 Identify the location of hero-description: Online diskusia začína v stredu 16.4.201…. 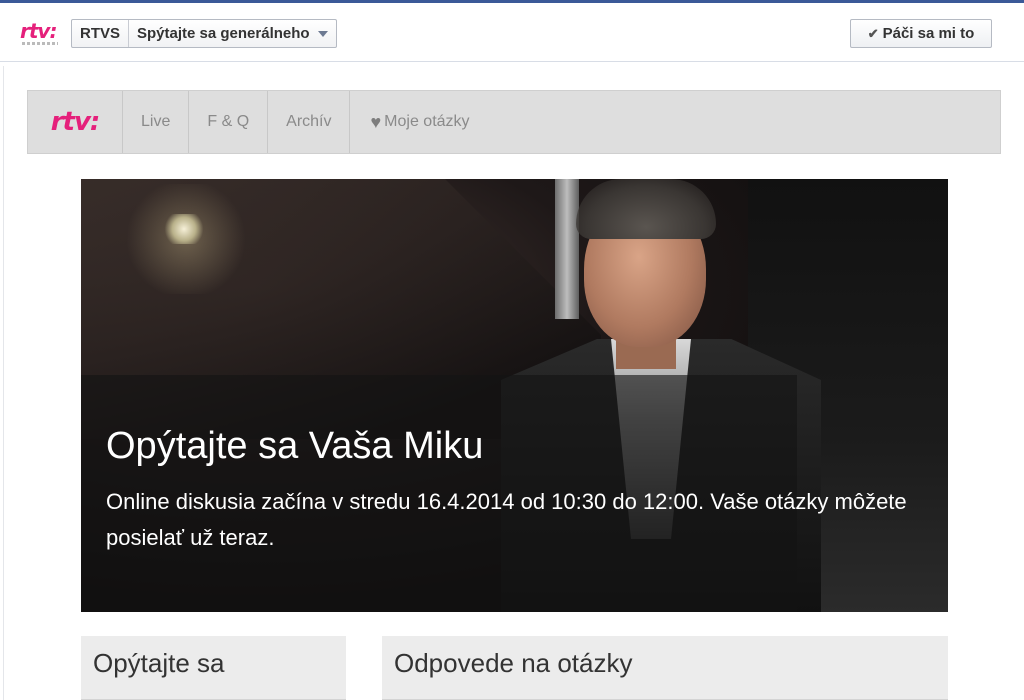
(506, 519).